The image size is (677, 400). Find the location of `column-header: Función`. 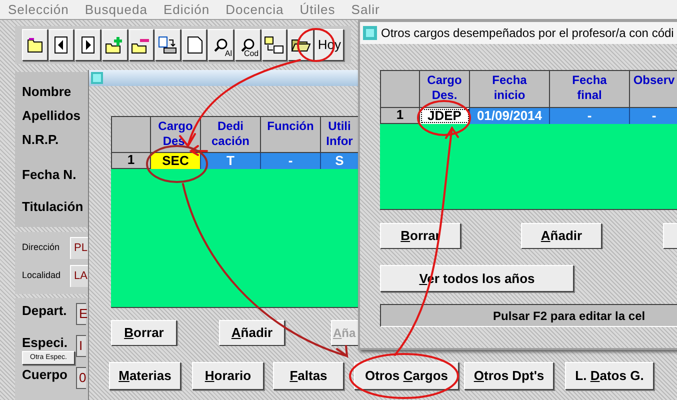

column-header: Función is located at coordinates (291, 134).